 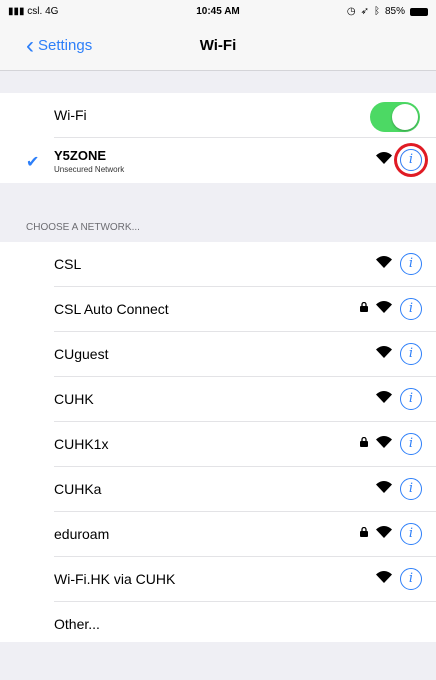 I want to click on network-name: CSL Auto Connect, so click(x=111, y=309).